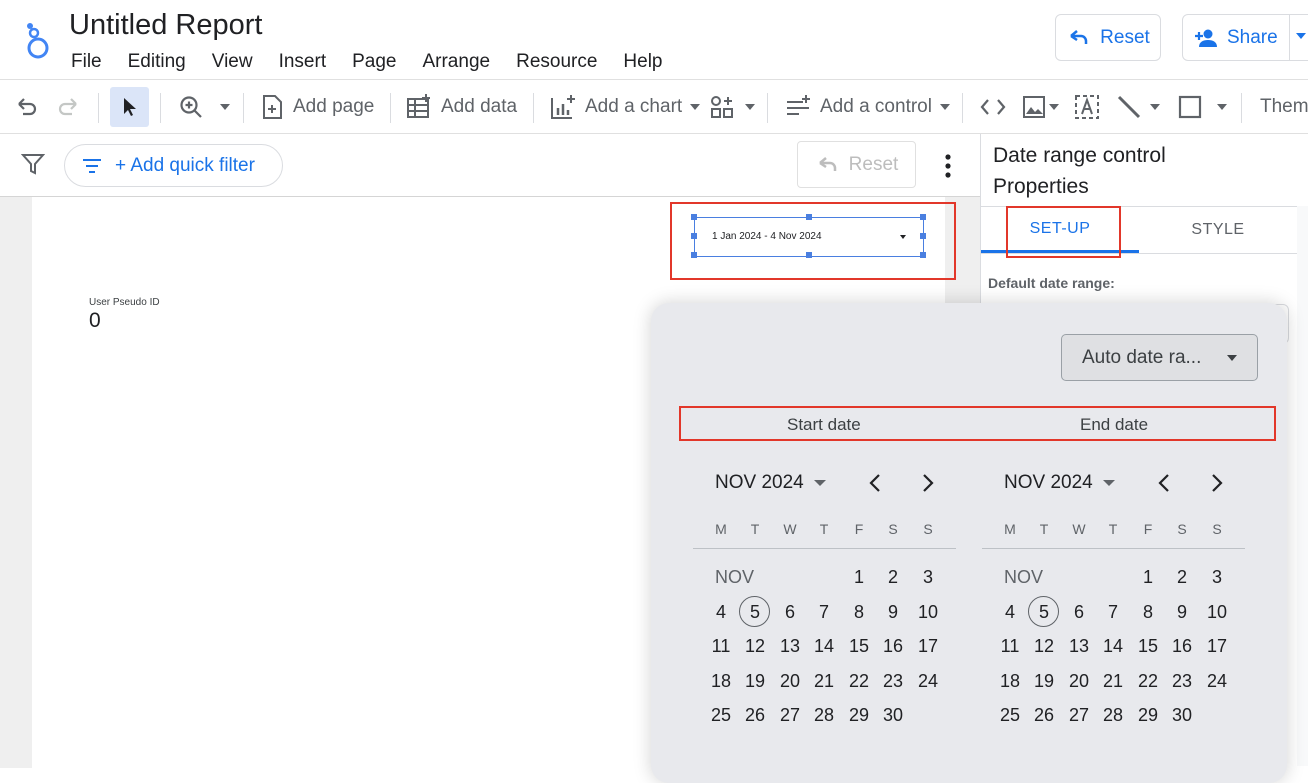  I want to click on menu-insert: Insert, so click(303, 62).